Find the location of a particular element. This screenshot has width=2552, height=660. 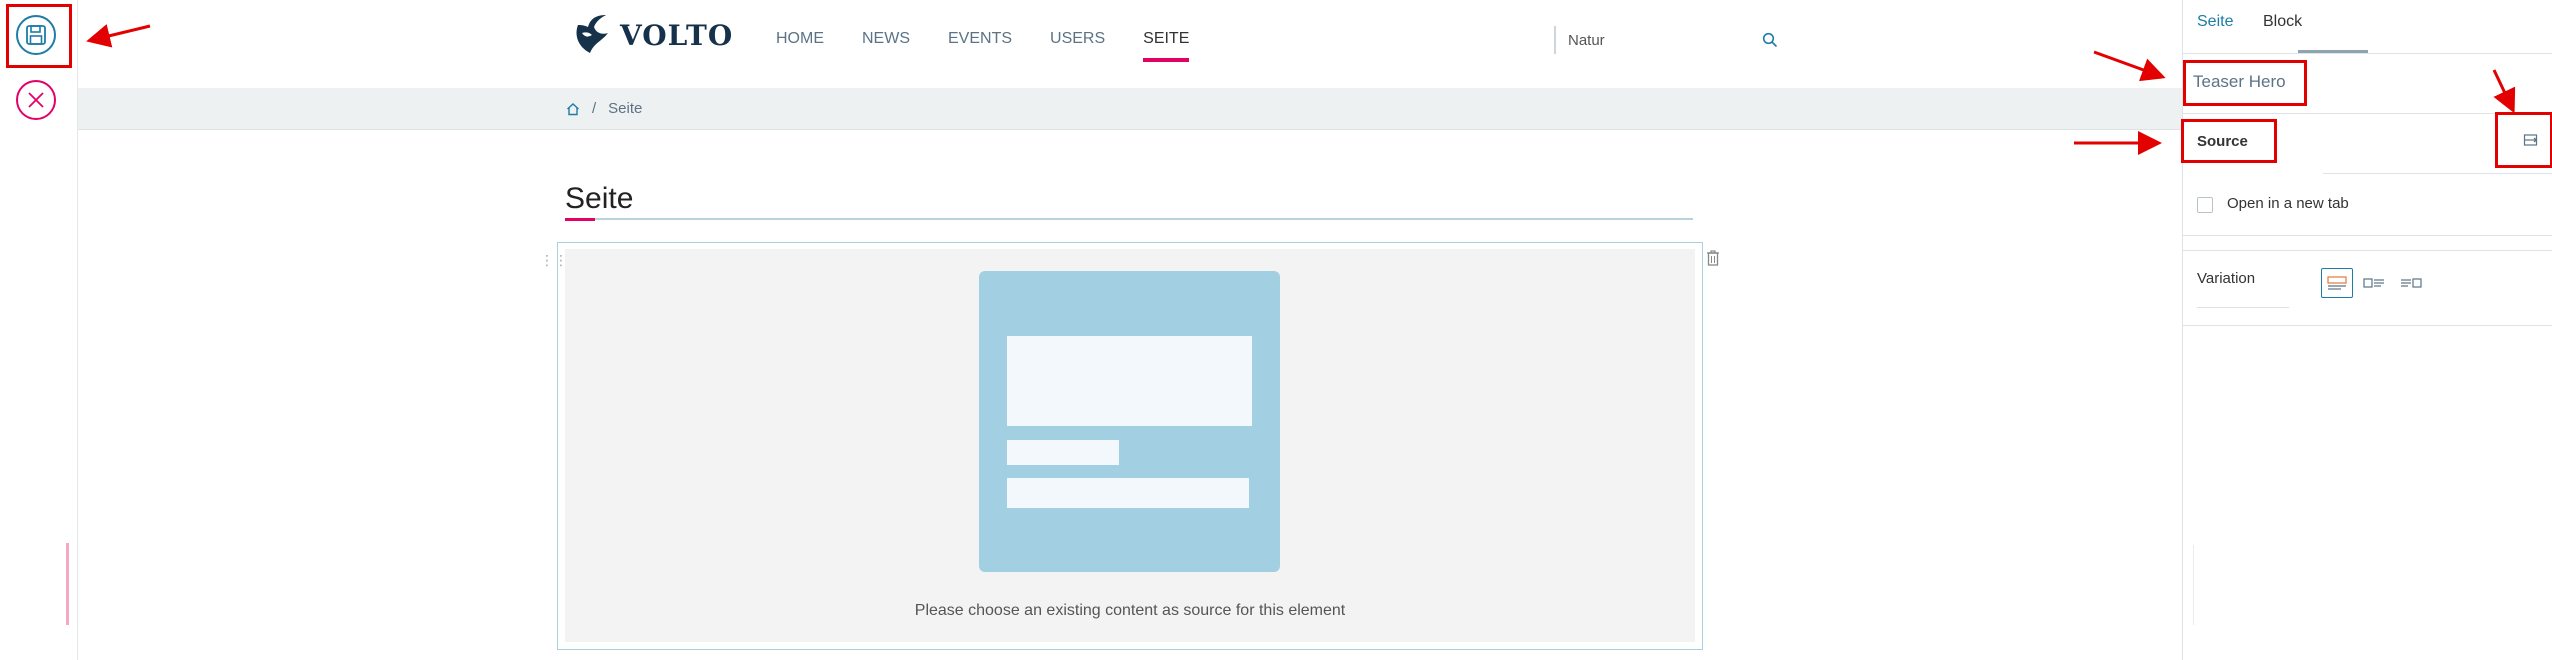

breadcrumb-current: Seite is located at coordinates (625, 108).